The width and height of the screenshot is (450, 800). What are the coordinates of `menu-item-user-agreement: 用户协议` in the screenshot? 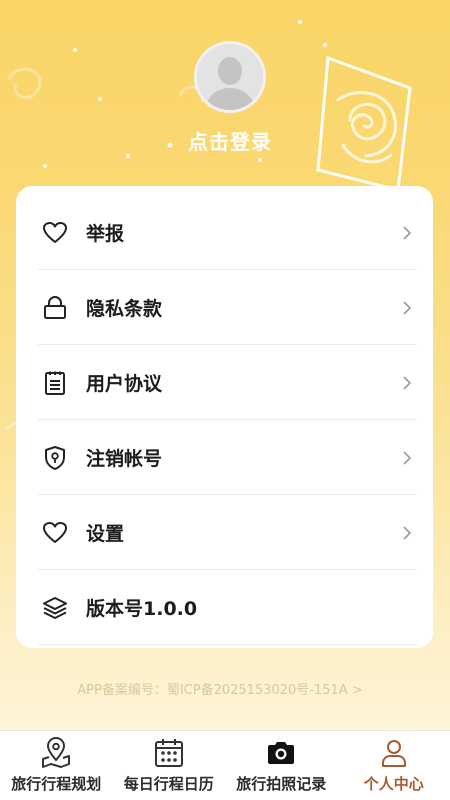 It's located at (227, 383).